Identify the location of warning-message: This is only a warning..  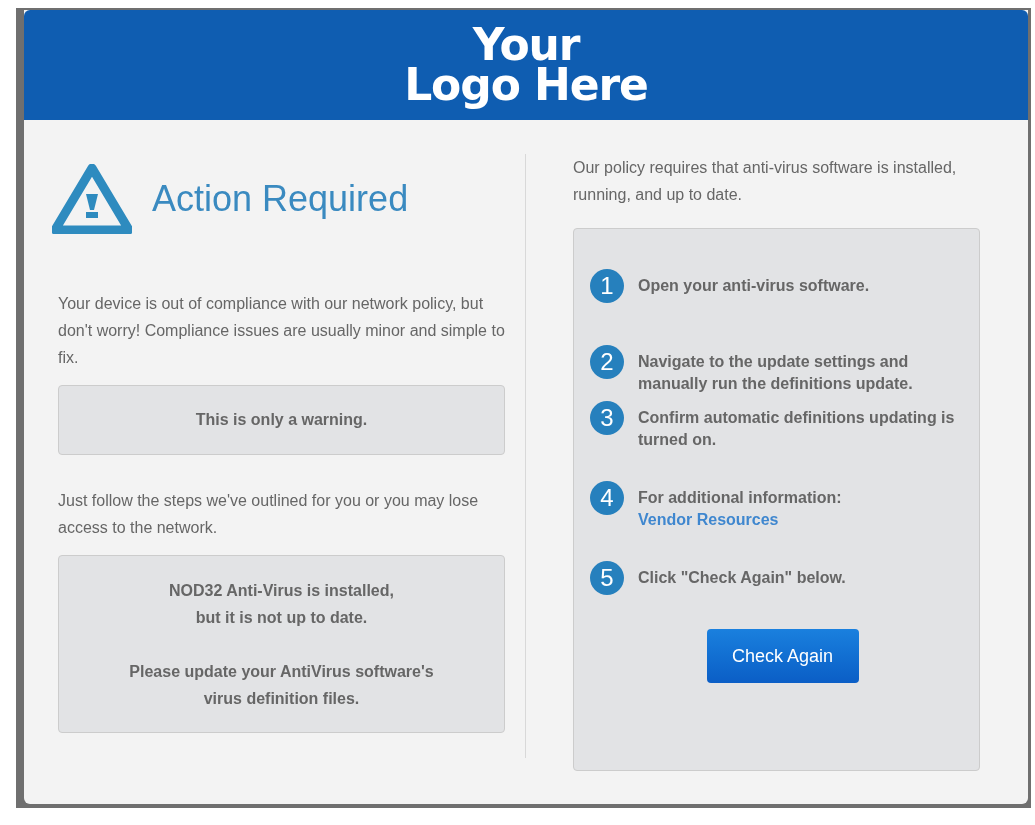
(281, 420).